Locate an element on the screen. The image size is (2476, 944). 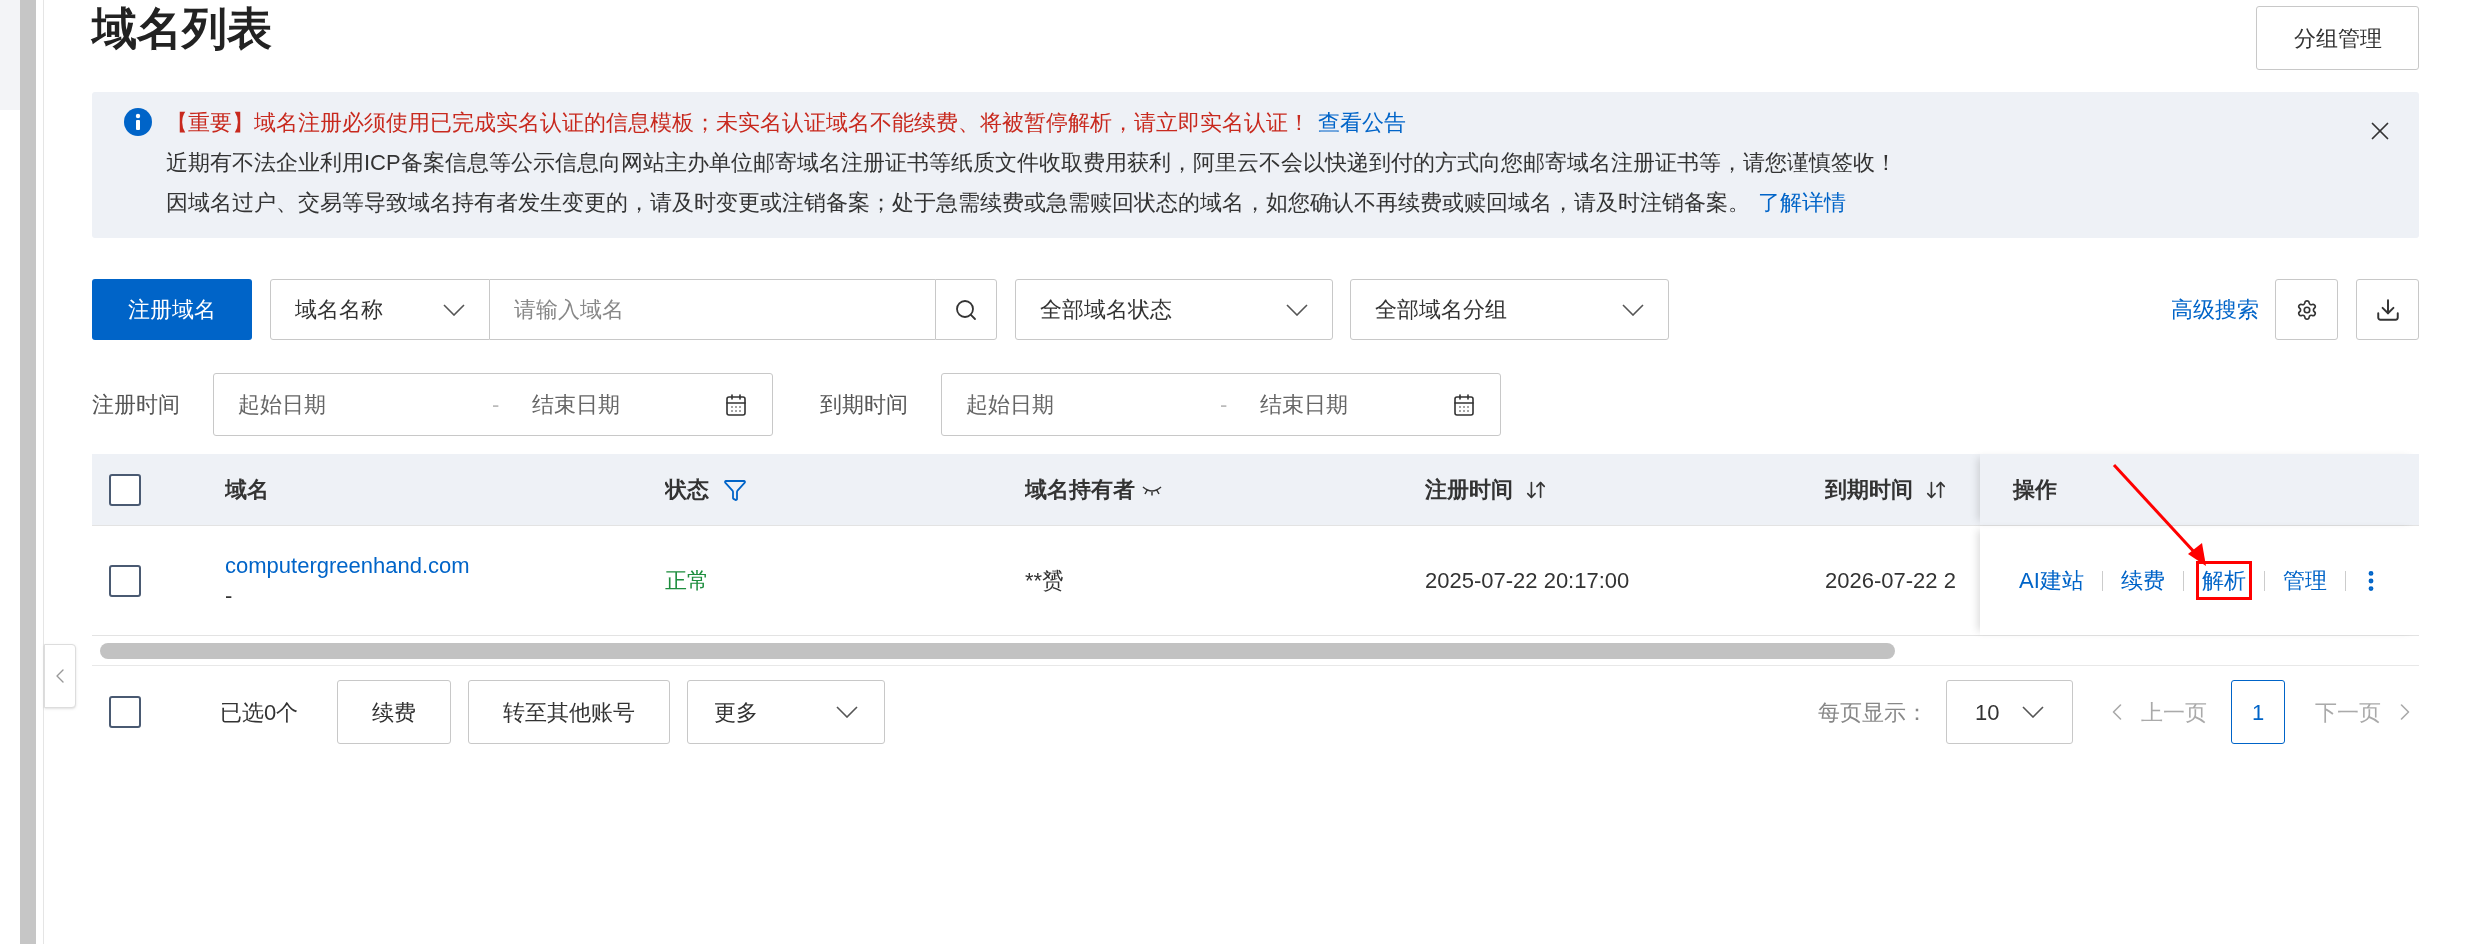
notice-text: 近期有不法企业利用ICP备案信息等公示信息向网站主办单位邮寄域名注册证书等纸质文件收取费用获利，阿里云不会以快递到付的方式向您邮寄域名注册证书等，请您谨慎签收！ is located at coordinates (1031, 162).